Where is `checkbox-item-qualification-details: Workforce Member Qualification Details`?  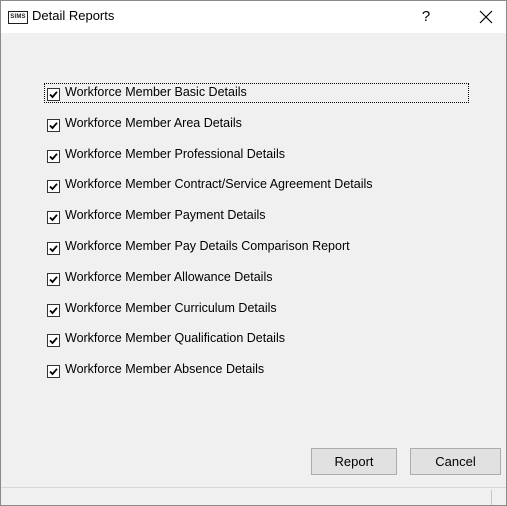 checkbox-item-qualification-details: Workforce Member Qualification Details is located at coordinates (259, 345).